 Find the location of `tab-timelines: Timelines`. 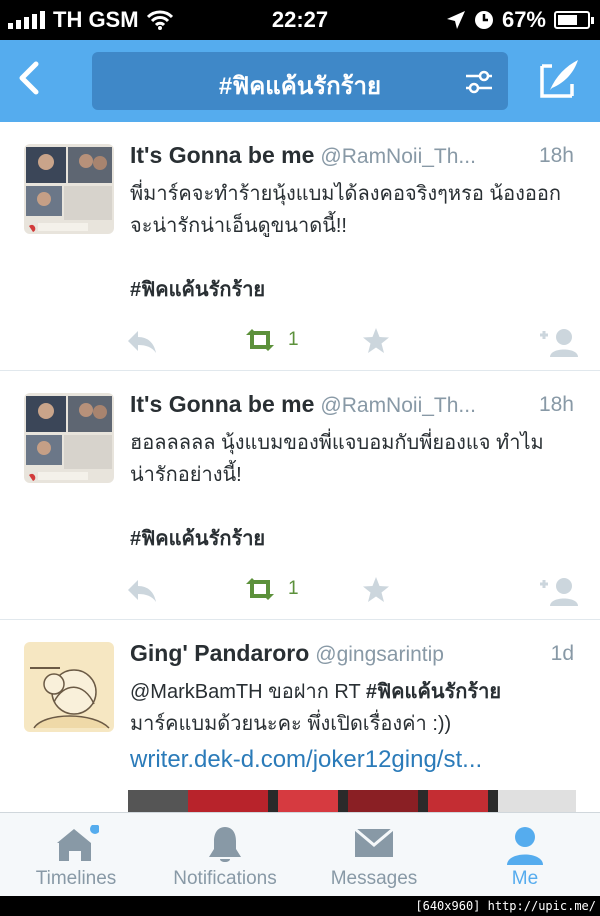

tab-timelines: Timelines is located at coordinates (76, 855).